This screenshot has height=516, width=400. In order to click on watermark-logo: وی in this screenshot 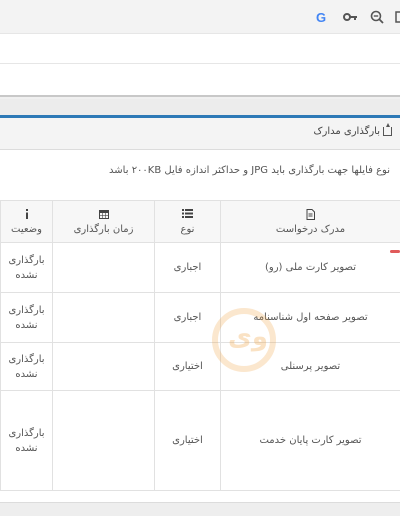, I will do `click(244, 340)`.